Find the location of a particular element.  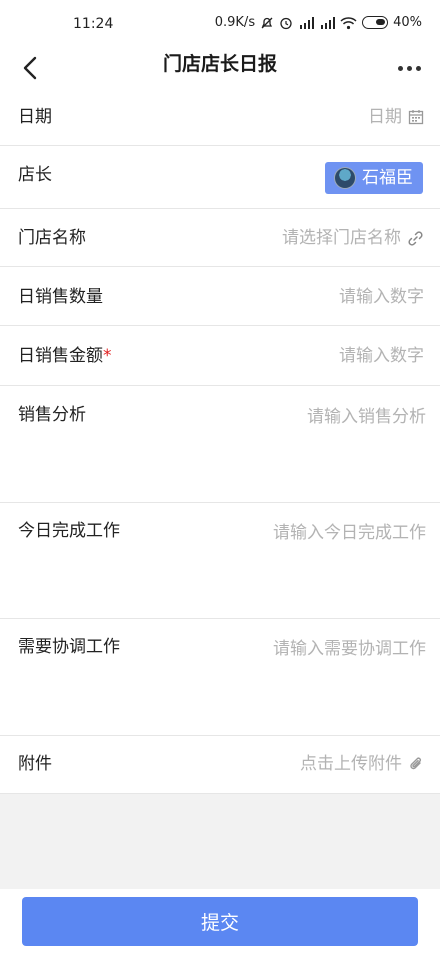

paperclip-icon is located at coordinates (415, 763).